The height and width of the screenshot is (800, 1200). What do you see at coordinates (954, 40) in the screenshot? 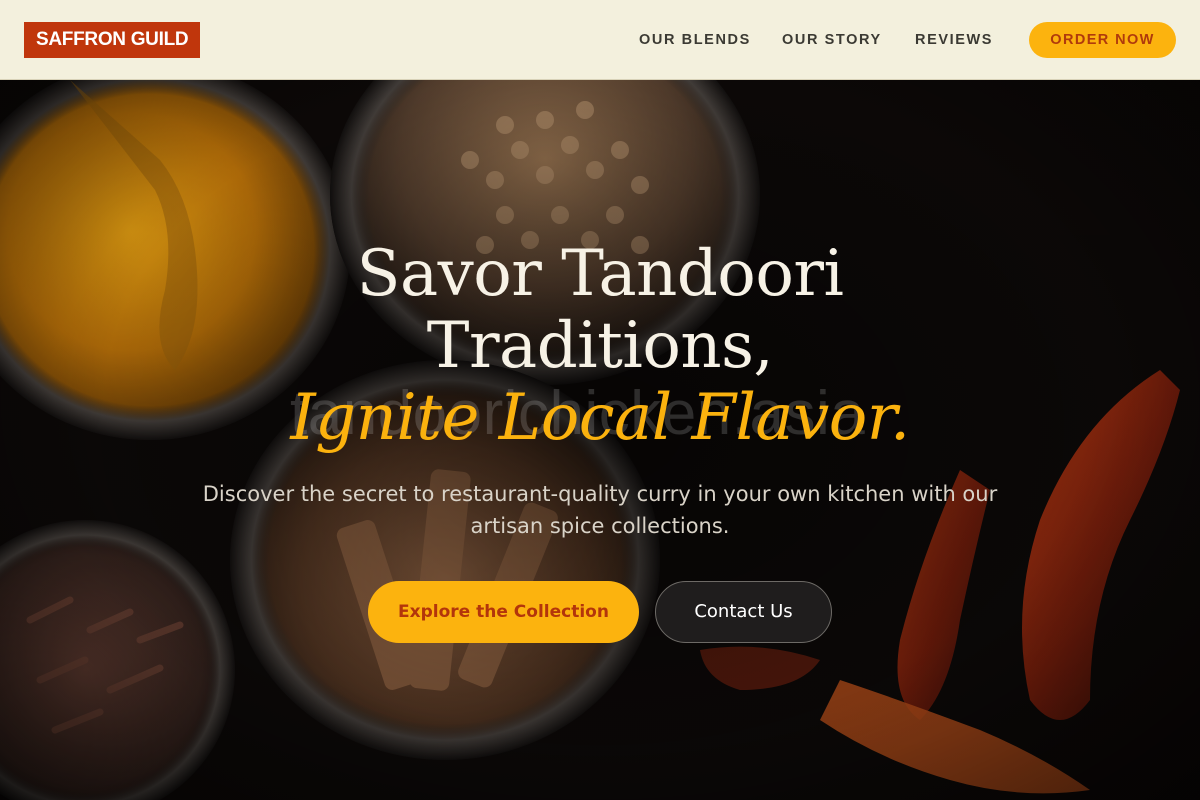
I see `nav-link-reviews: REVIEWS` at bounding box center [954, 40].